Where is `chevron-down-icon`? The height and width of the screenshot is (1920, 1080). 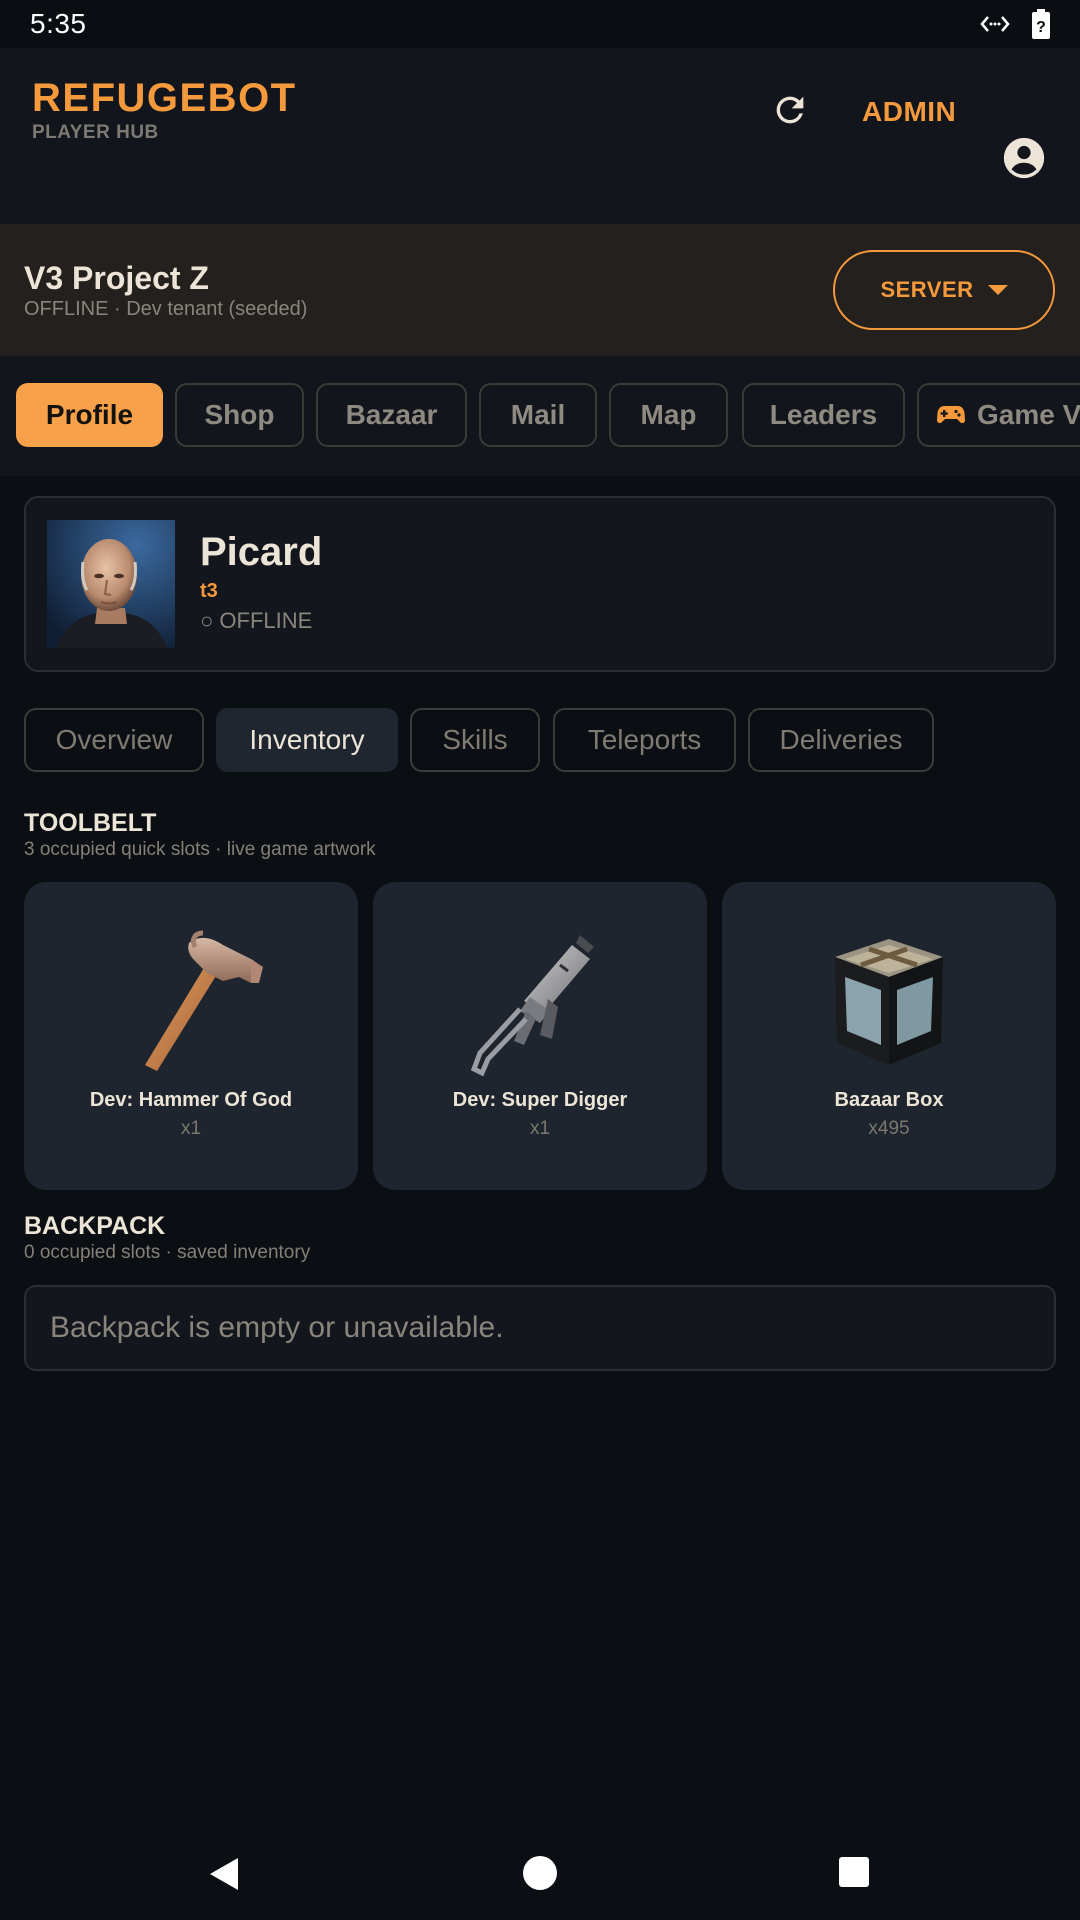 chevron-down-icon is located at coordinates (997, 290).